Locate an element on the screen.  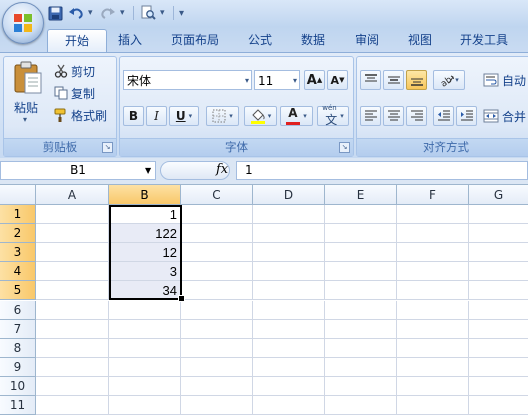
font-dialog-launcher: ↘ is located at coordinates (344, 147).